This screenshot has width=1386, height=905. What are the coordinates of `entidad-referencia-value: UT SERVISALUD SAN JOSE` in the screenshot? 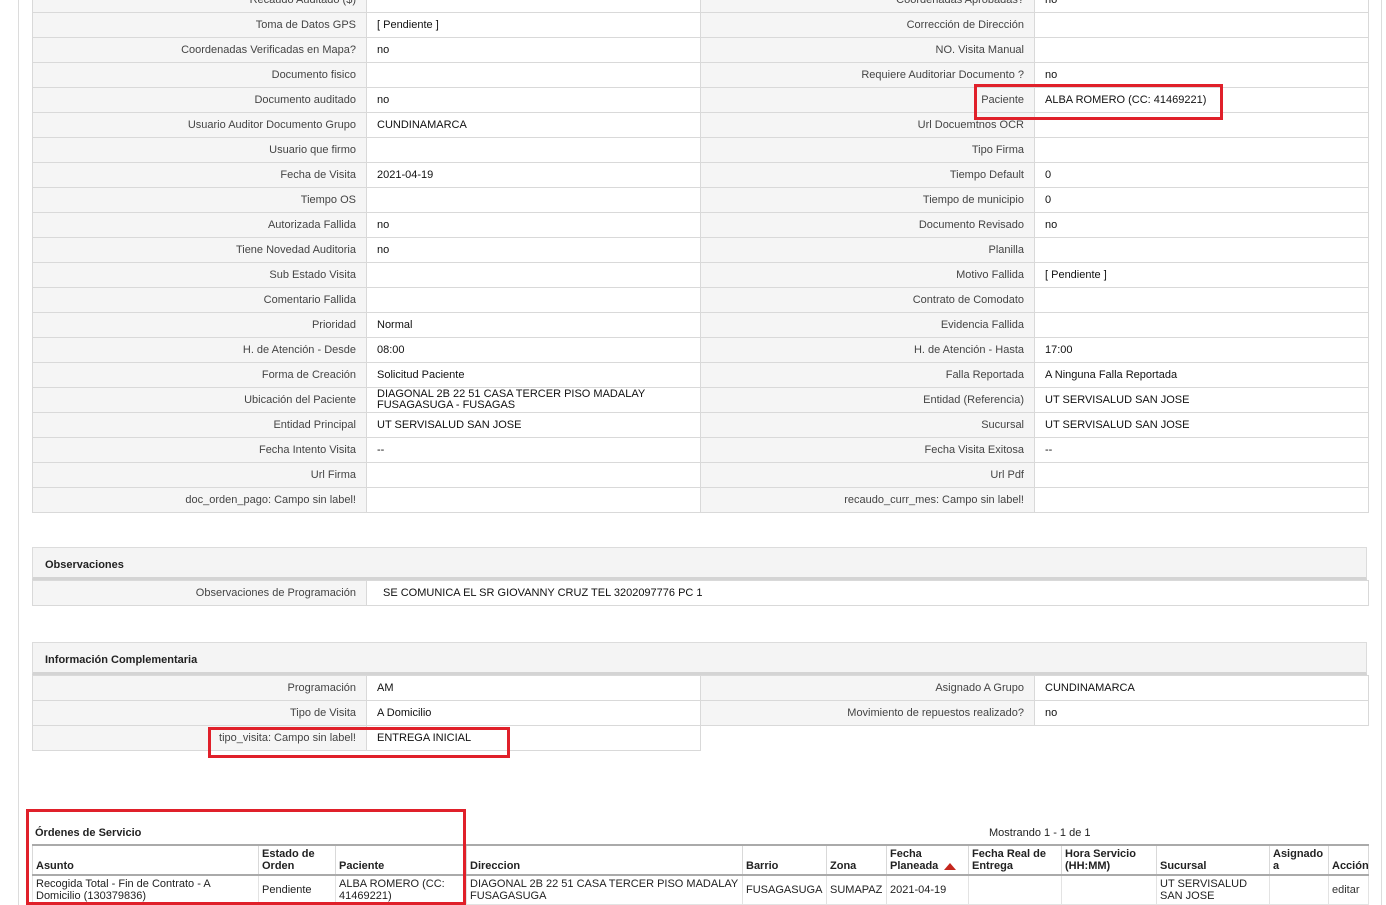 It's located at (1201, 400).